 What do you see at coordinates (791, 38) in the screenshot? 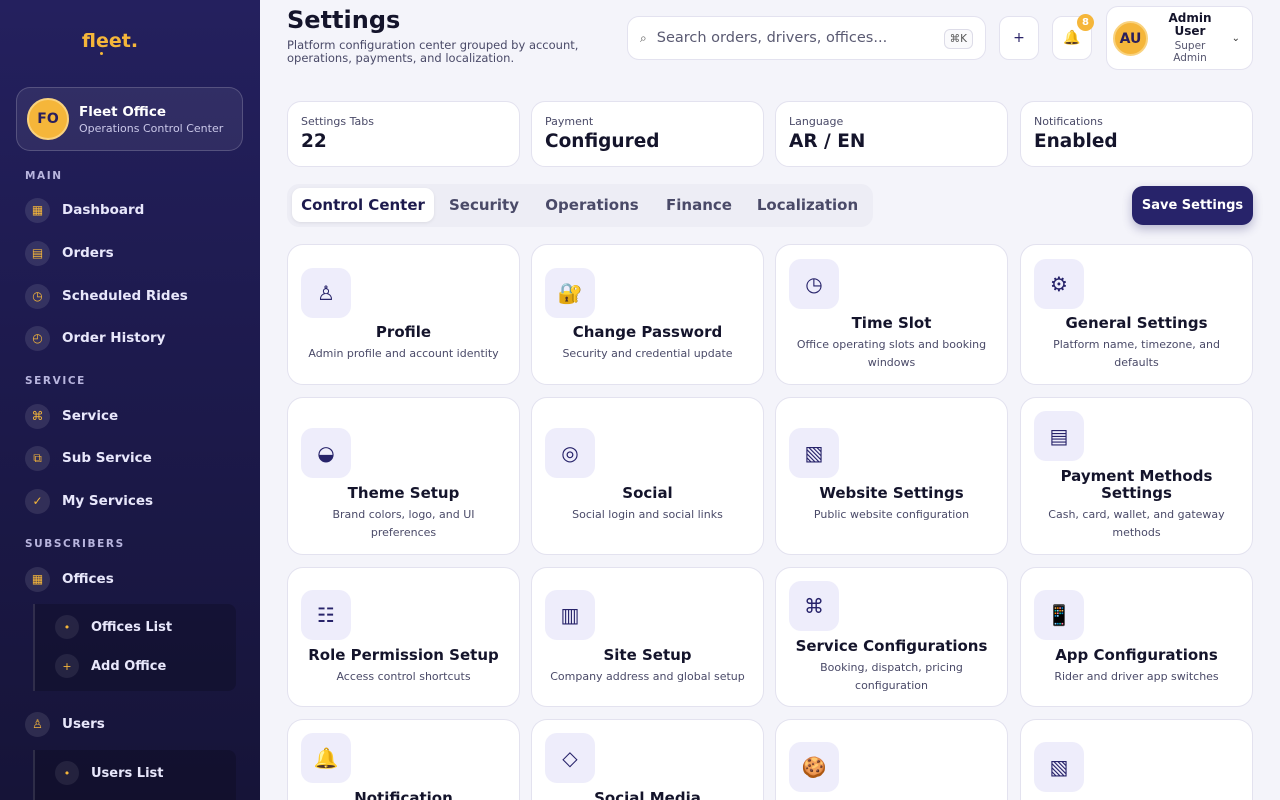
I see `search-input` at bounding box center [791, 38].